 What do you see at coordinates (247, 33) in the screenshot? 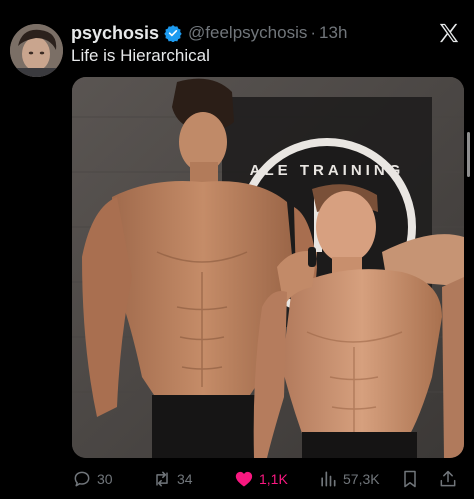
I see `user-handle: @feelpsychosis` at bounding box center [247, 33].